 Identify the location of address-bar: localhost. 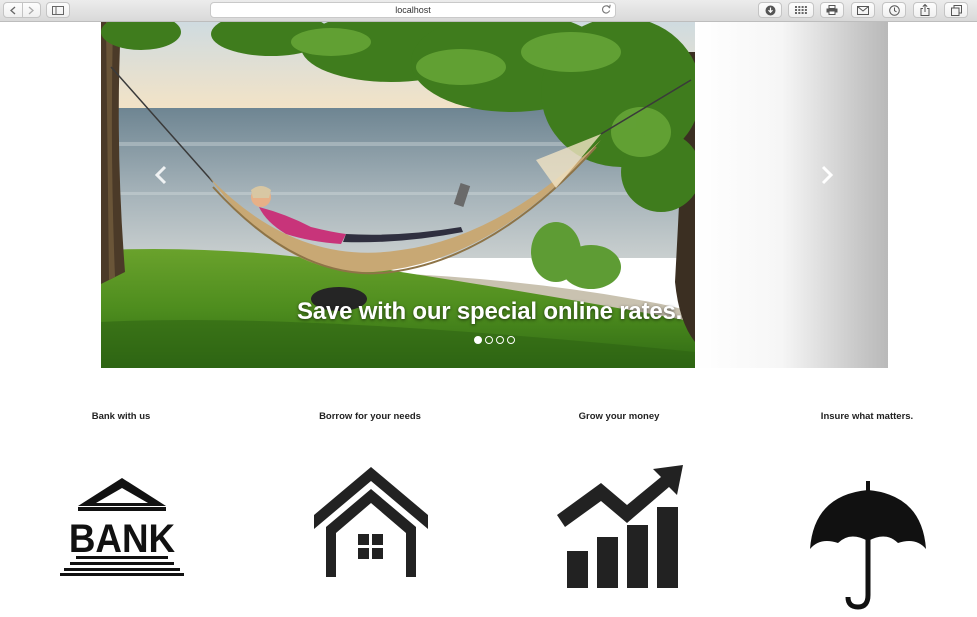
(413, 10).